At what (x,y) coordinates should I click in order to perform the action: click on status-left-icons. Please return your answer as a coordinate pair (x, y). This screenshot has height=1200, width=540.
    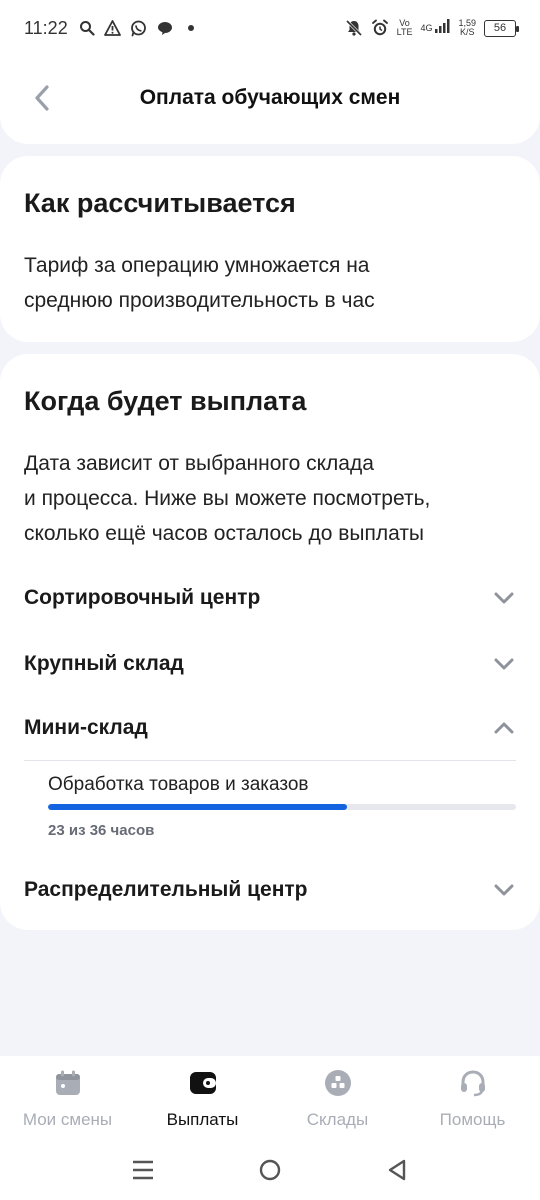
    Looking at the image, I should click on (139, 28).